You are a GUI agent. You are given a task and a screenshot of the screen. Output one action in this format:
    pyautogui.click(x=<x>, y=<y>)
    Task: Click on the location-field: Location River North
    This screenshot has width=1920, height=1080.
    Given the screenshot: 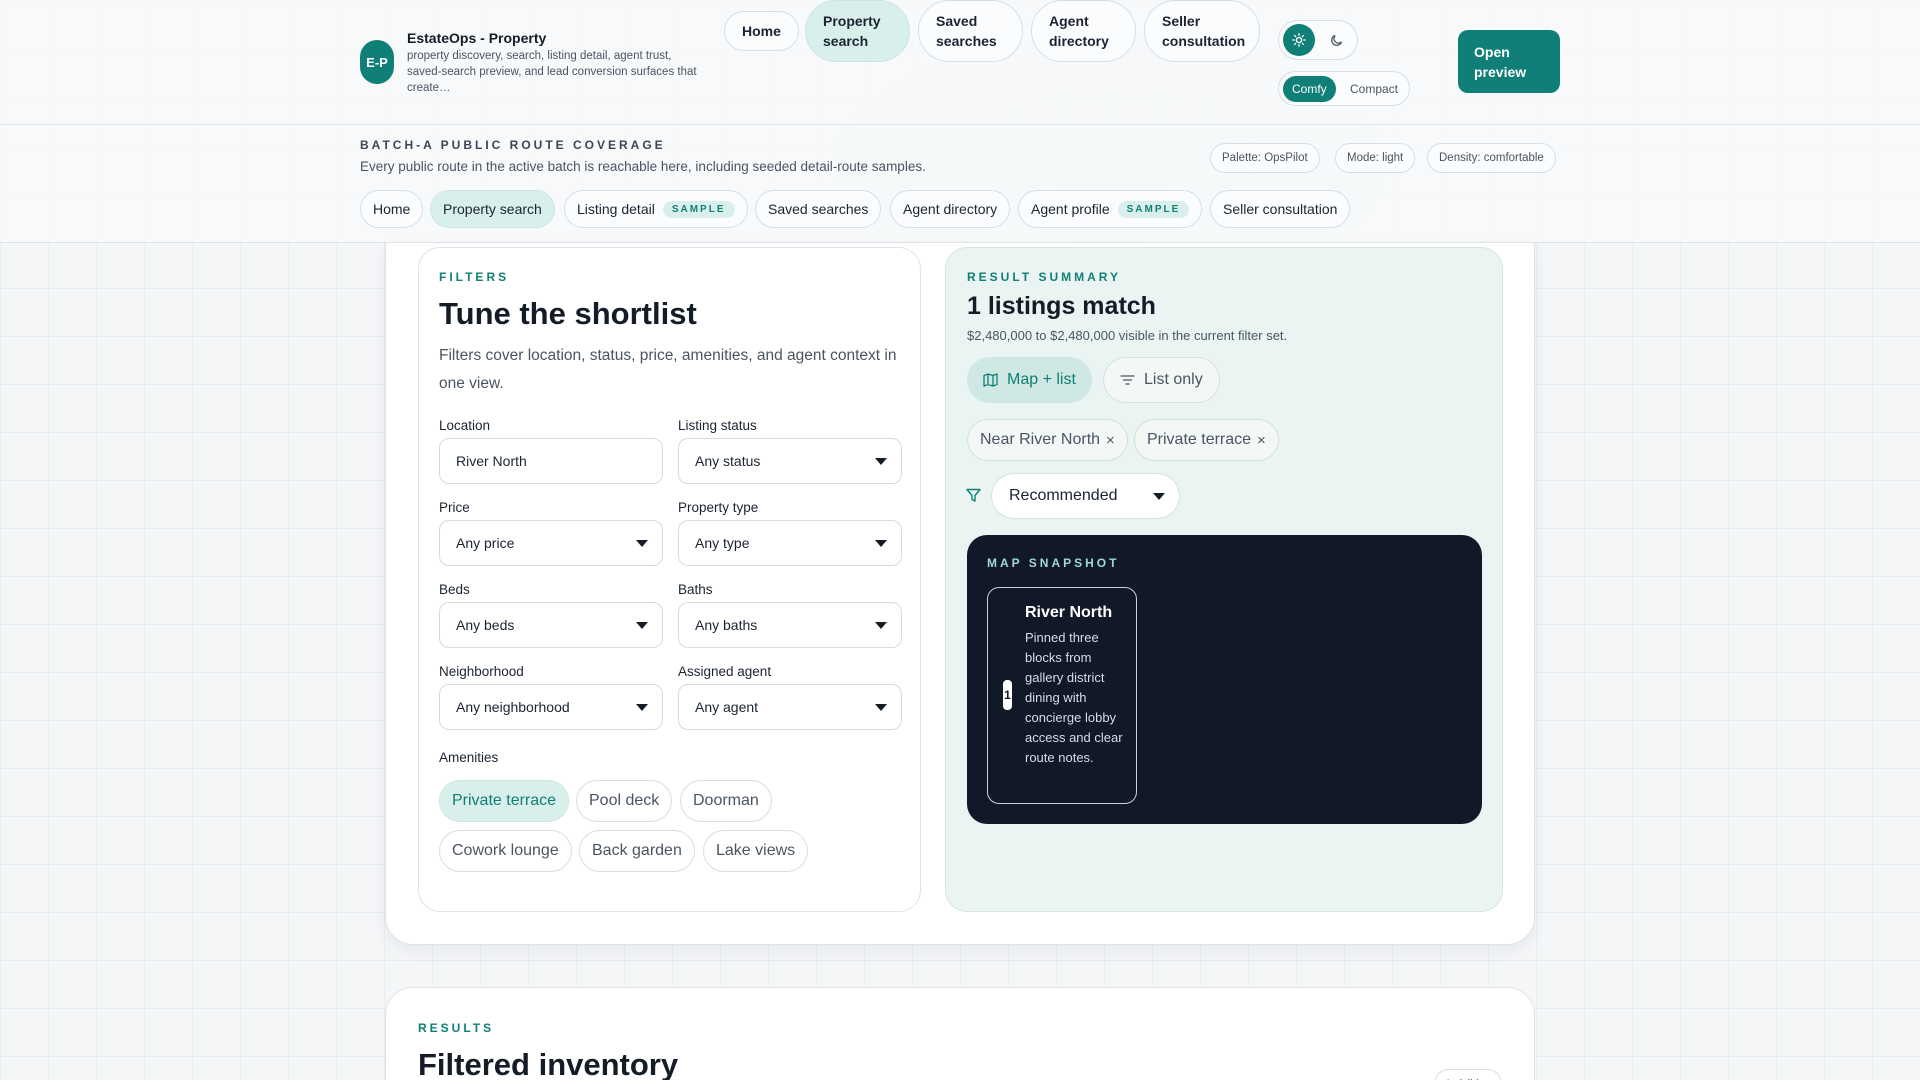 What is the action you would take?
    pyautogui.click(x=551, y=451)
    